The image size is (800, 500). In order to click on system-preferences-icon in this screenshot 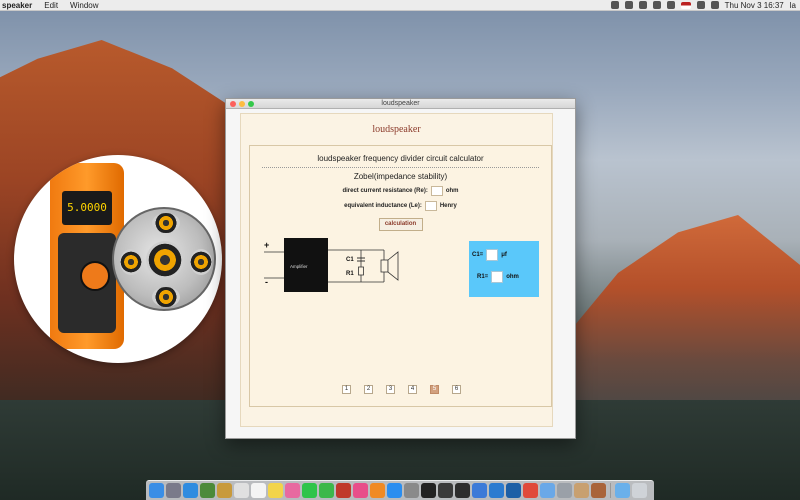, I will do `click(411, 490)`.